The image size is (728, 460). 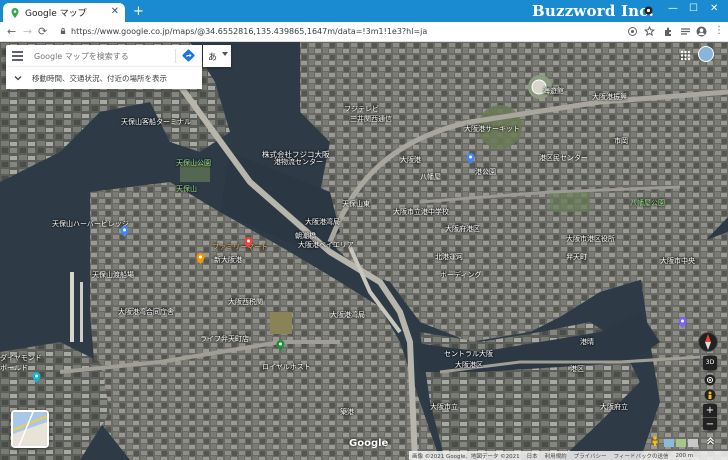 What do you see at coordinates (27, 31) in the screenshot?
I see `forward-icon: →` at bounding box center [27, 31].